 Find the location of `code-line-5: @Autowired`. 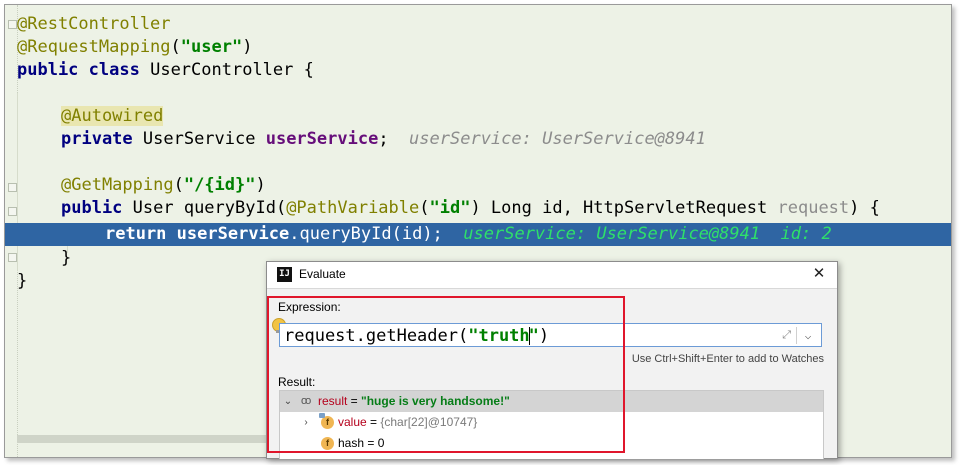

code-line-5: @Autowired is located at coordinates (112, 116).